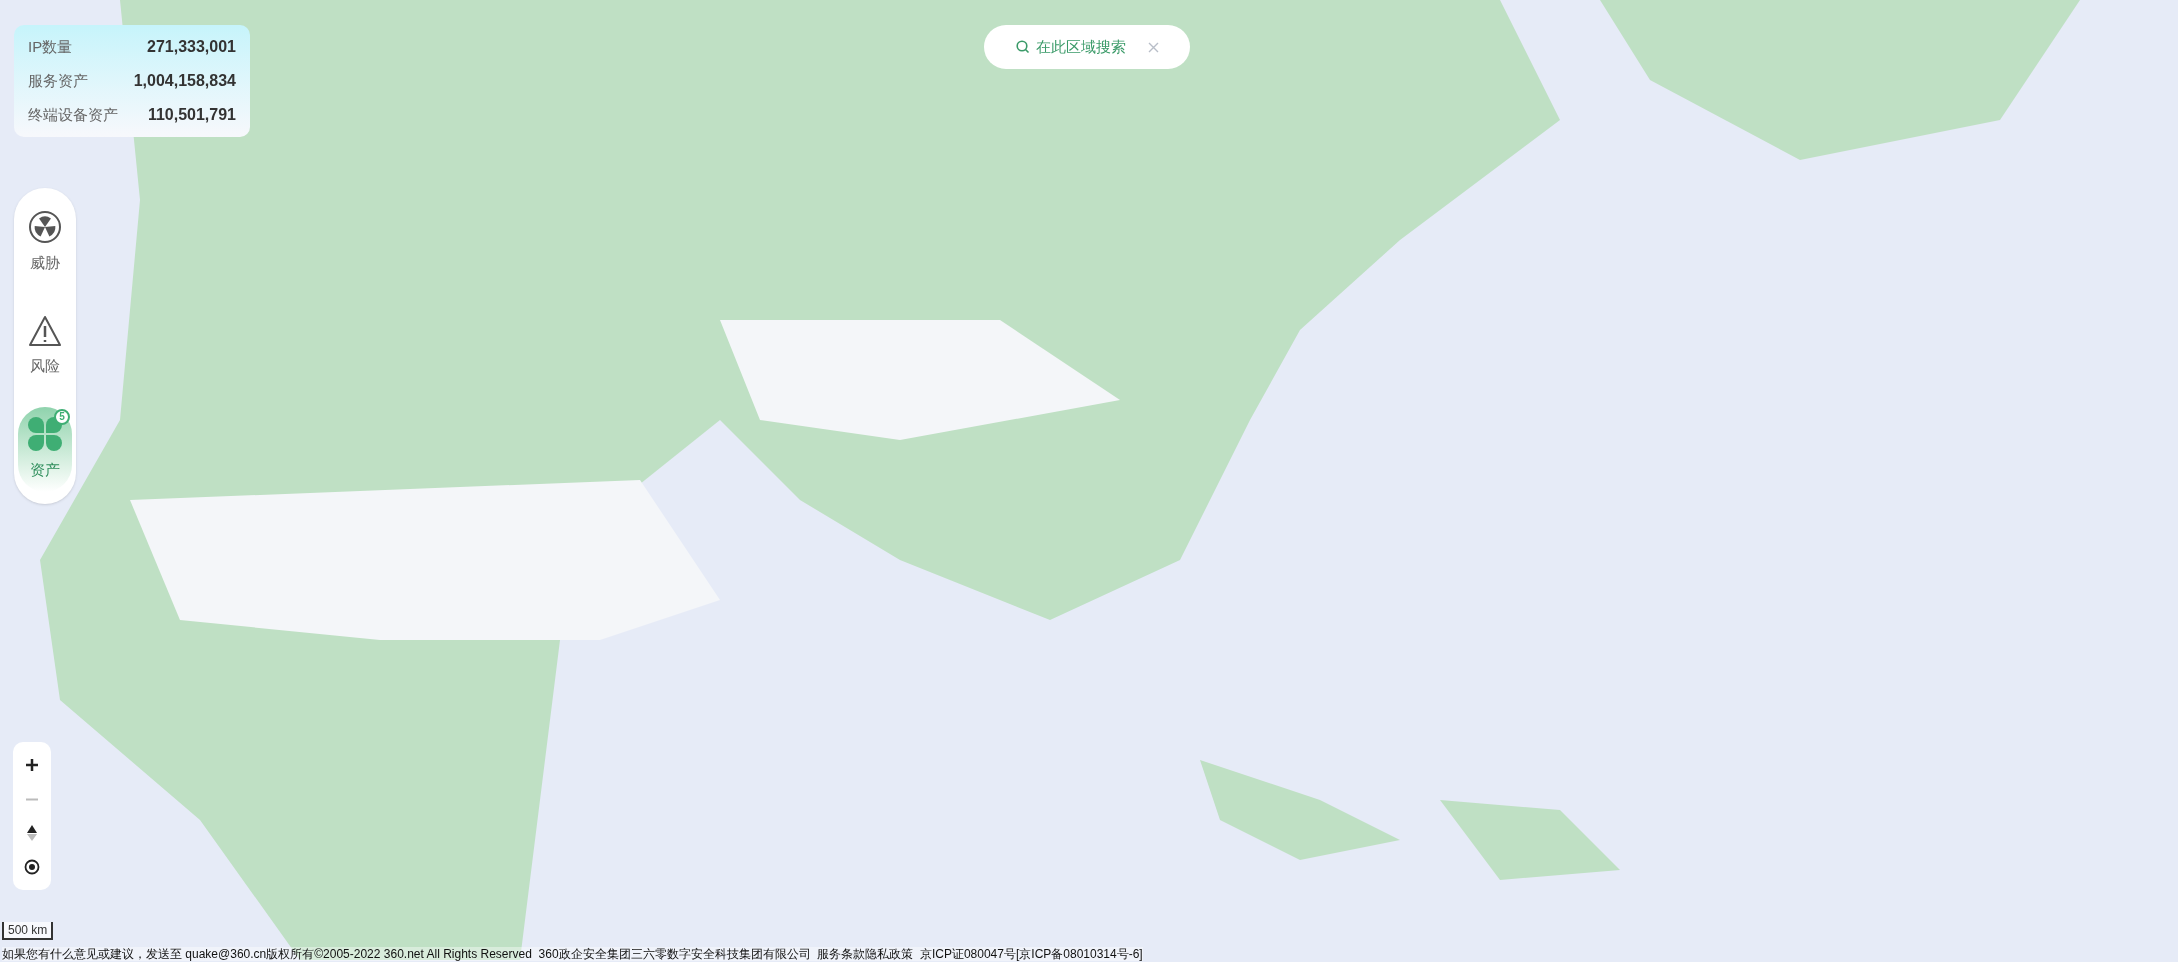 The width and height of the screenshot is (2178, 962). What do you see at coordinates (45, 449) in the screenshot?
I see `nav-tab: 资产 5` at bounding box center [45, 449].